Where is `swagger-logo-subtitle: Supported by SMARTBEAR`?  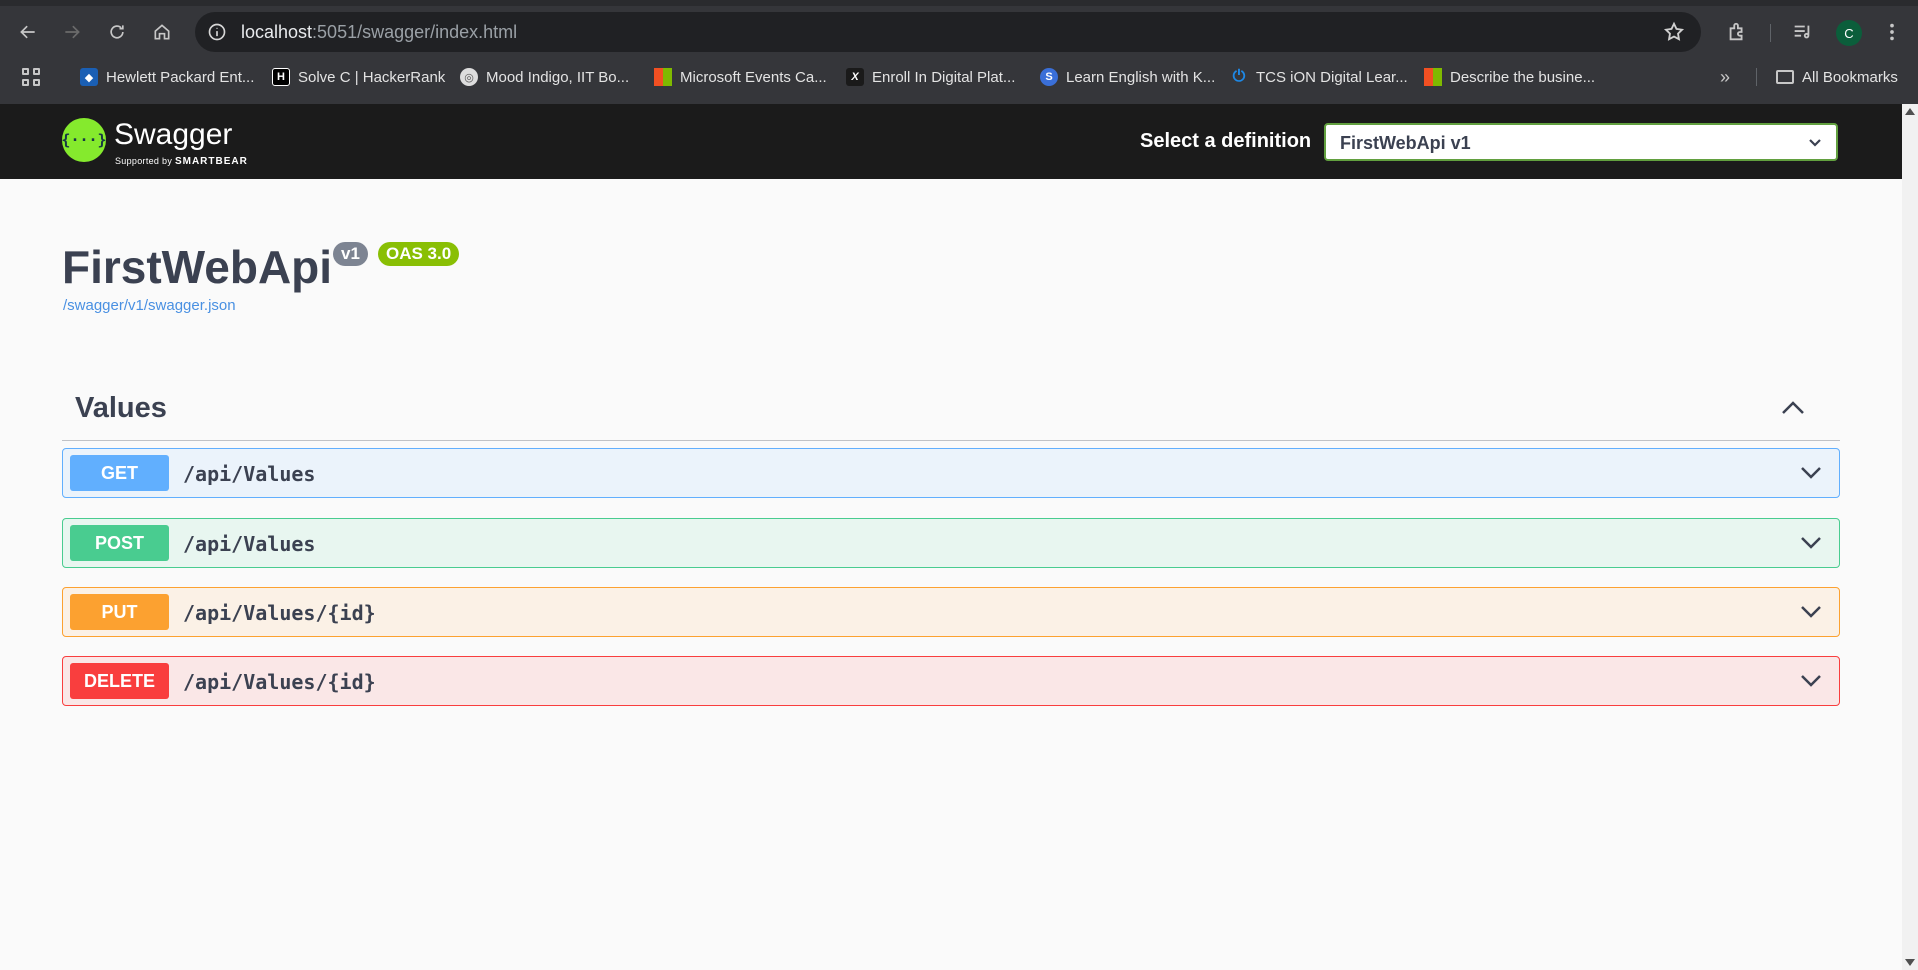
swagger-logo-subtitle: Supported by SMARTBEAR is located at coordinates (181, 161).